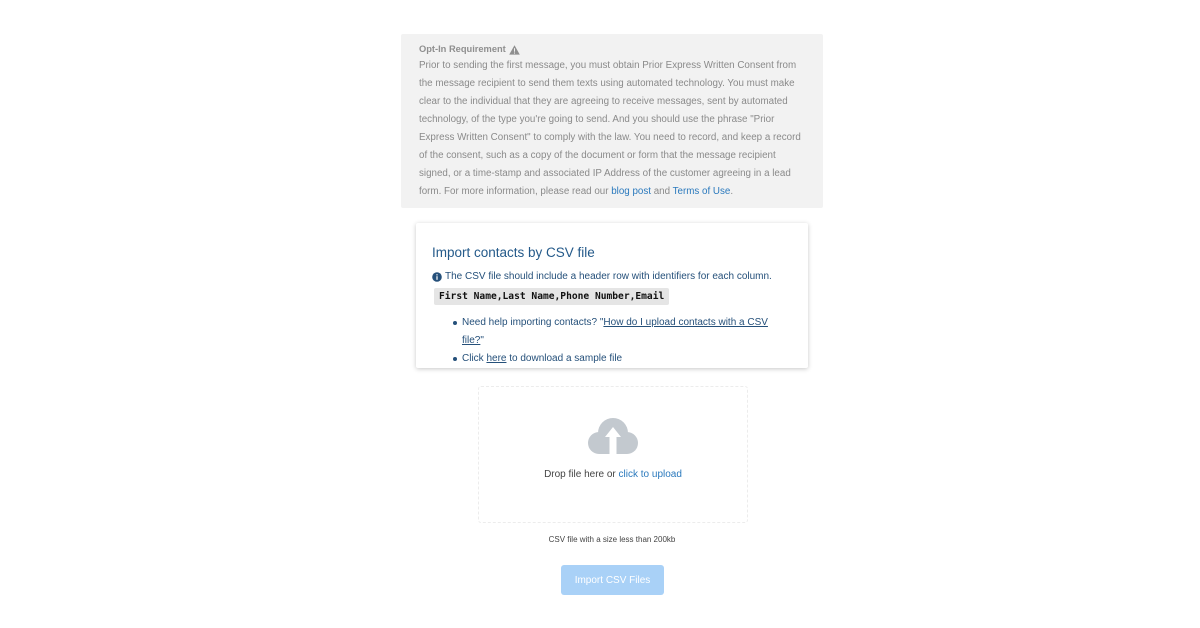 Image resolution: width=1200 pixels, height=628 pixels. Describe the element at coordinates (702, 191) in the screenshot. I see `terms-of-use-link: Terms of Use` at that location.